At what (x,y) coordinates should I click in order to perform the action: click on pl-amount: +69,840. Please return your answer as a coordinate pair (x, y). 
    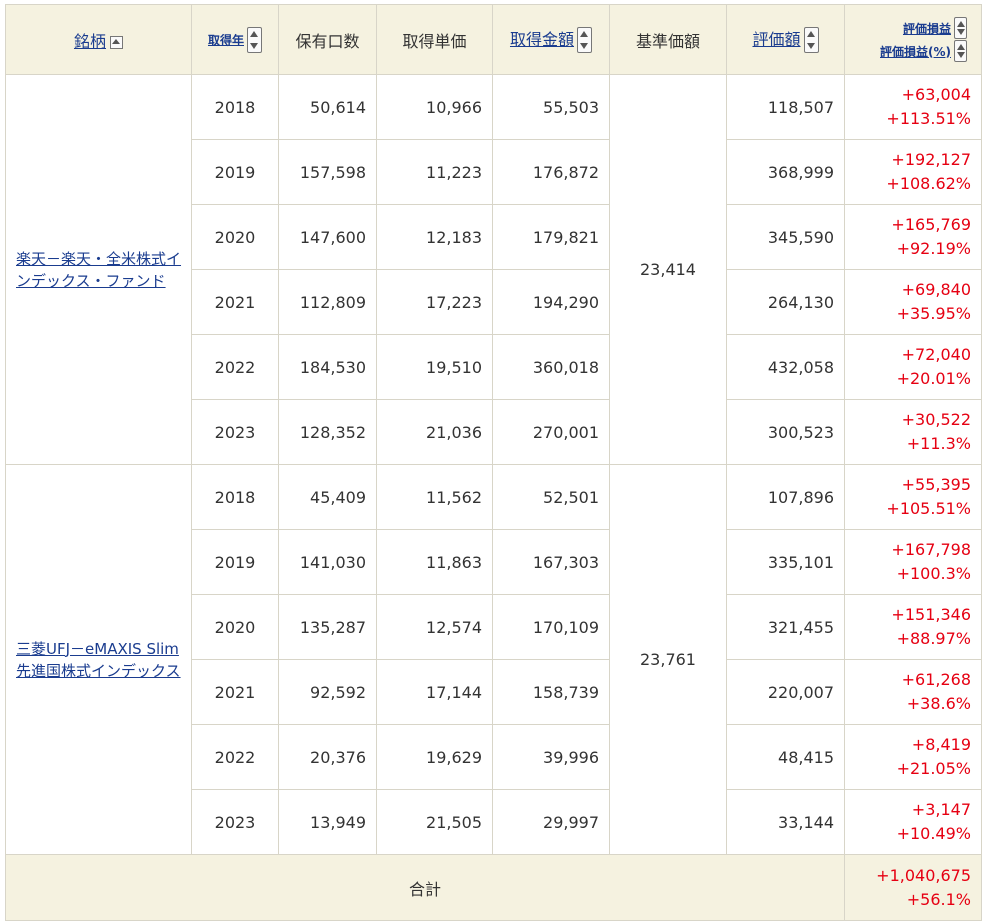
    Looking at the image, I should click on (936, 289).